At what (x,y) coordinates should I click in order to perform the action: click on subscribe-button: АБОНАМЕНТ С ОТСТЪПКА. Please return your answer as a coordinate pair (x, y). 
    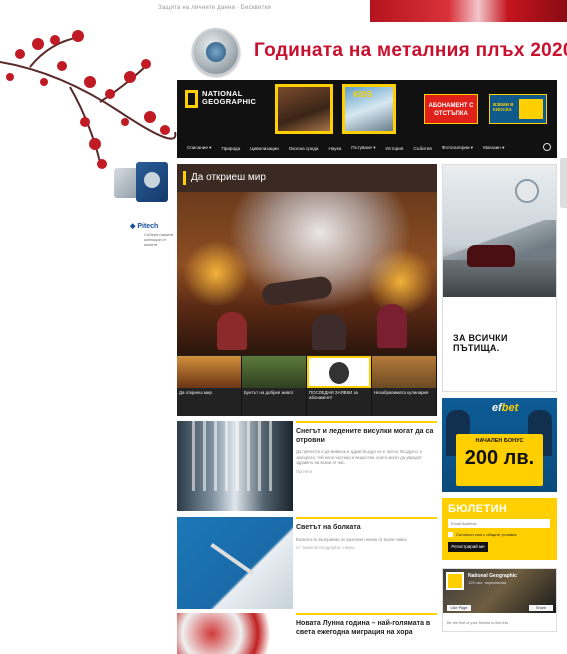
    Looking at the image, I should click on (451, 109).